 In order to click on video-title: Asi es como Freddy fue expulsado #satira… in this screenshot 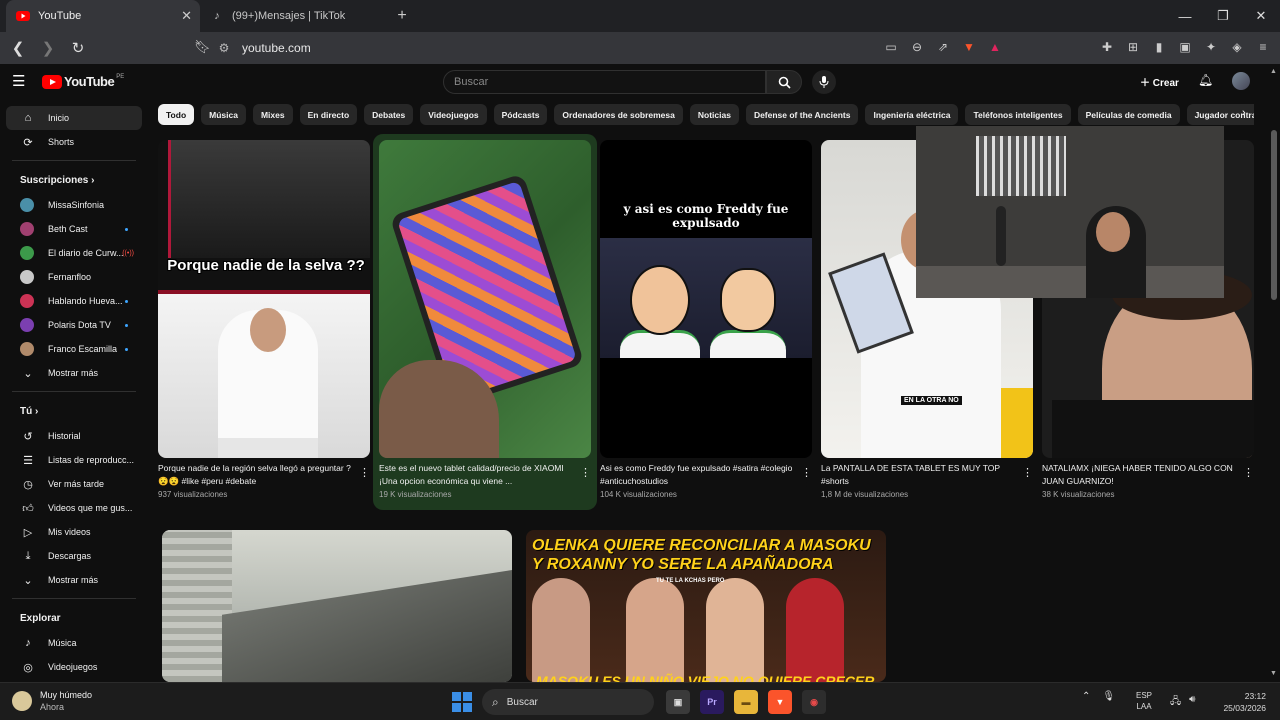, I will do `click(706, 475)`.